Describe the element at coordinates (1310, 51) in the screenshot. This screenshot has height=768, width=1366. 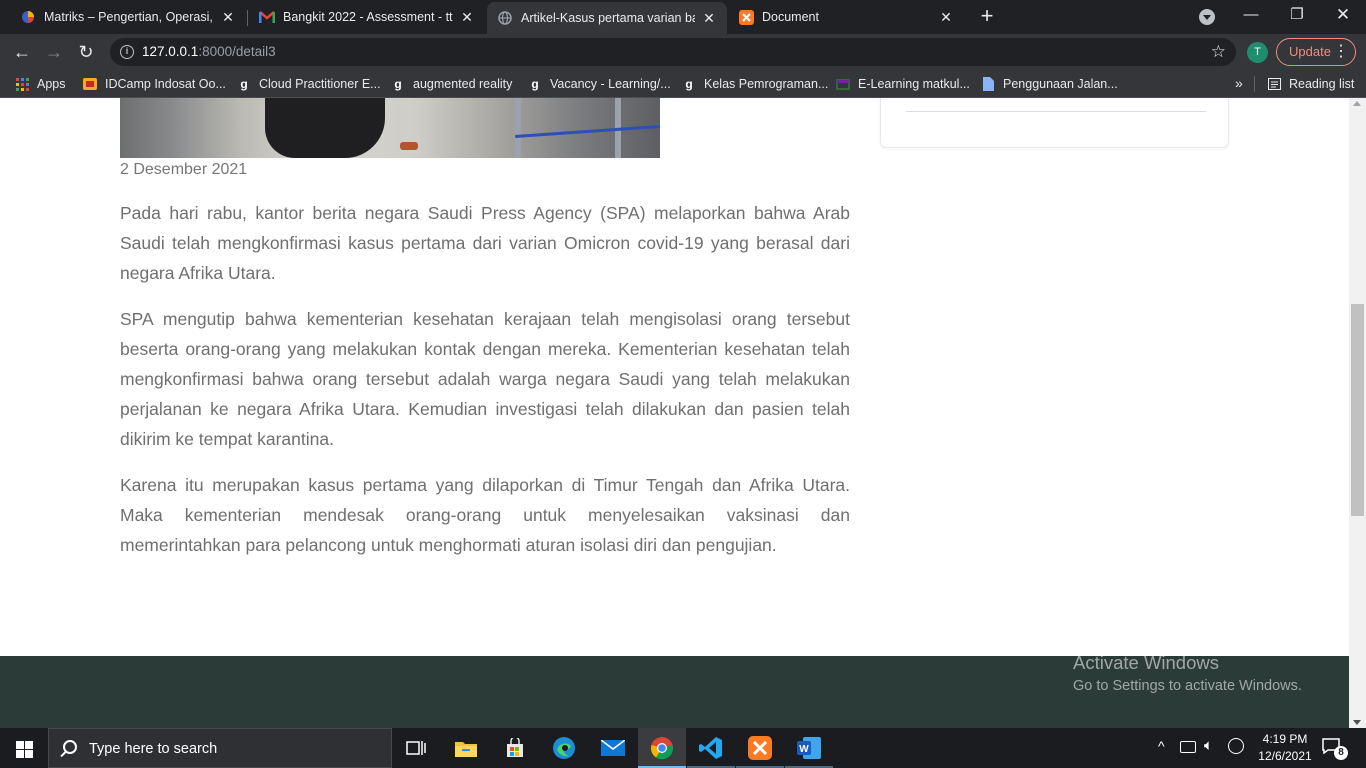
I see `update-label: Update` at that location.